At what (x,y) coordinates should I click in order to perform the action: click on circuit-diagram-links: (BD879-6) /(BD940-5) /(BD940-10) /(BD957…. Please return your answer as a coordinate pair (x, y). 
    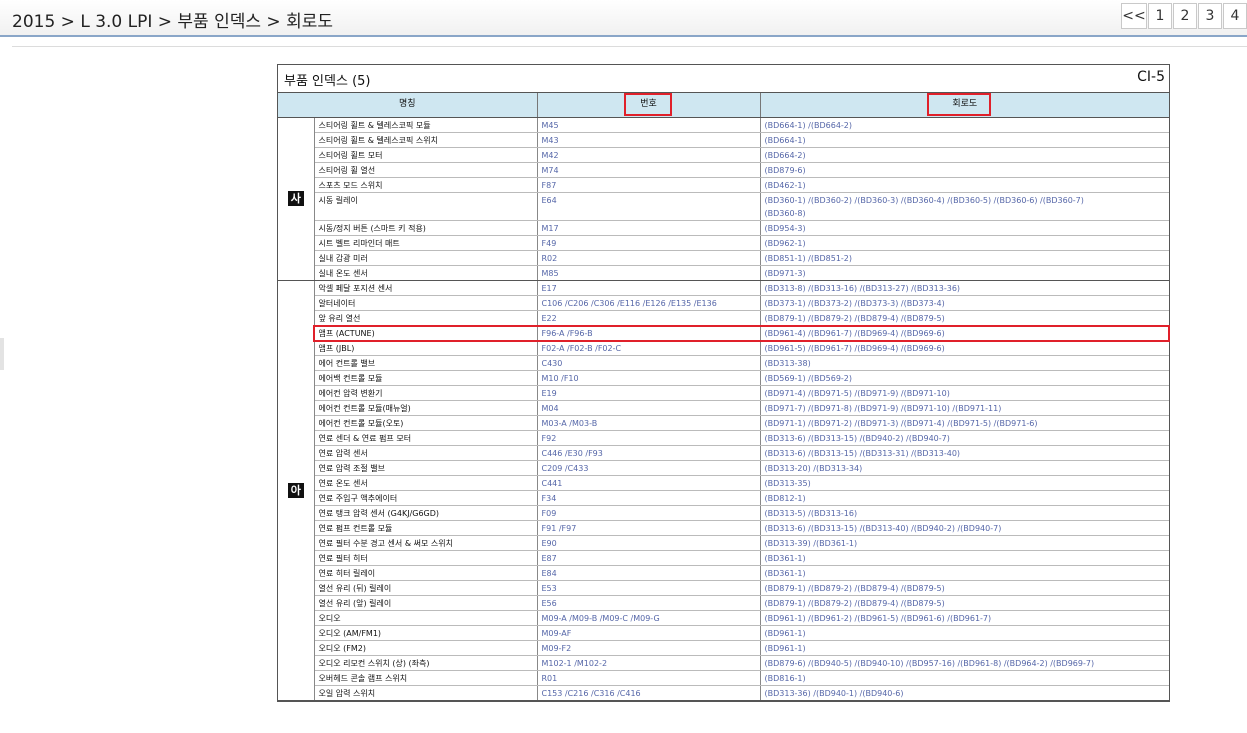
    Looking at the image, I should click on (964, 663).